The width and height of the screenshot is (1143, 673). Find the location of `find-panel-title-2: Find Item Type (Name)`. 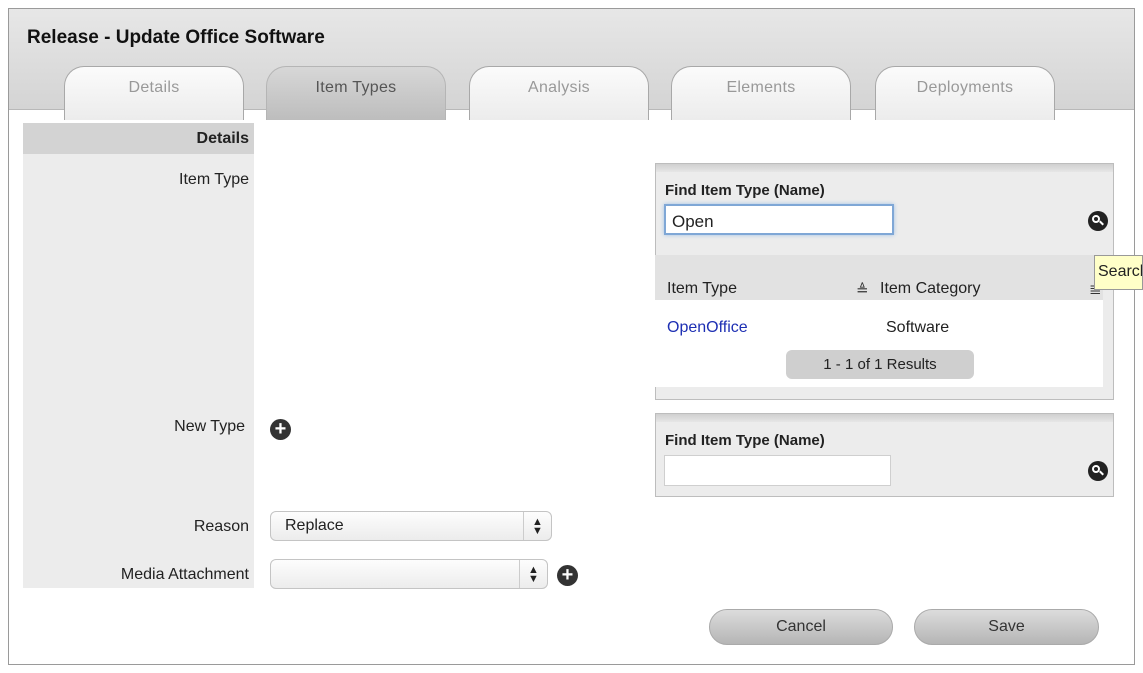

find-panel-title-2: Find Item Type (Name) is located at coordinates (745, 440).